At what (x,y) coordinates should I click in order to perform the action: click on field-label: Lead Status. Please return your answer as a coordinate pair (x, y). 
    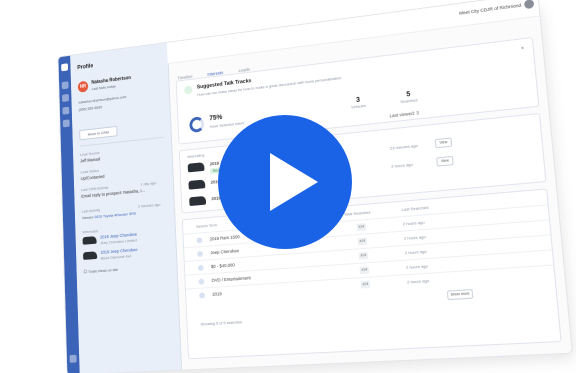
    Looking at the image, I should click on (90, 171).